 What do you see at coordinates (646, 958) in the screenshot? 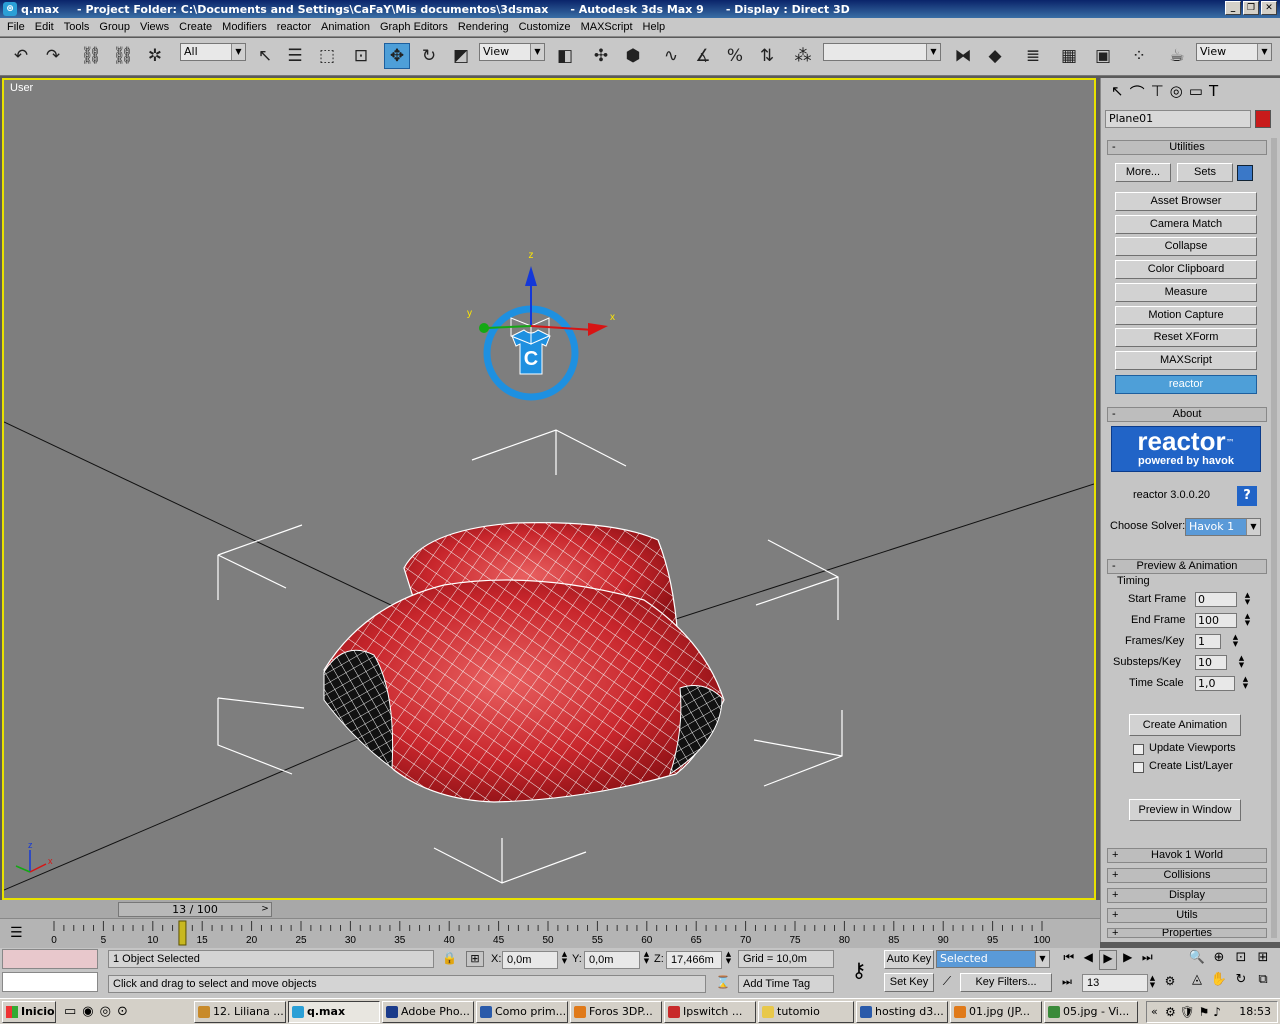
I see `y-spinner: ▲ ▼` at bounding box center [646, 958].